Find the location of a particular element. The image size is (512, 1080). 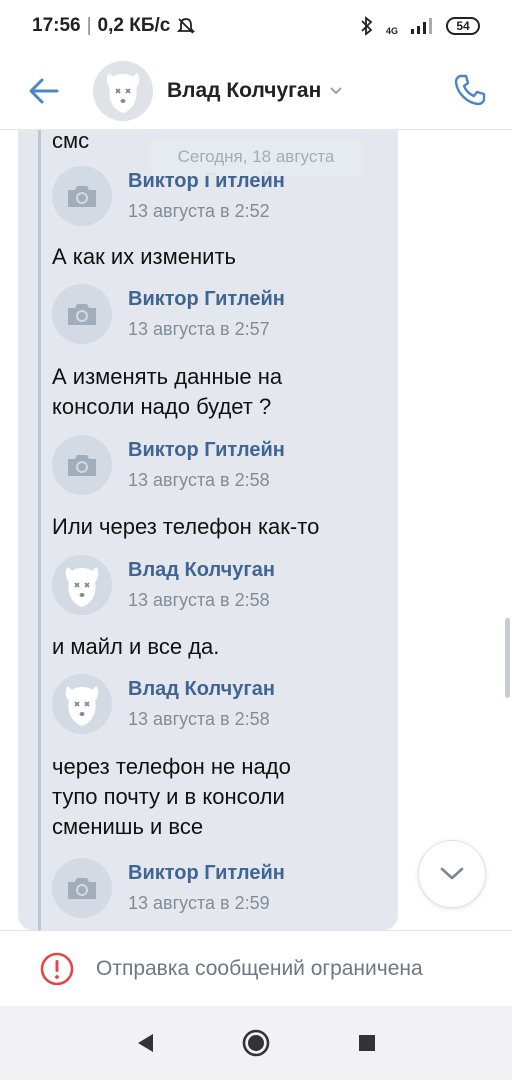

forwarded-sender: Виктор Гитлейн 13 августа в 2:58 is located at coordinates (168, 465).